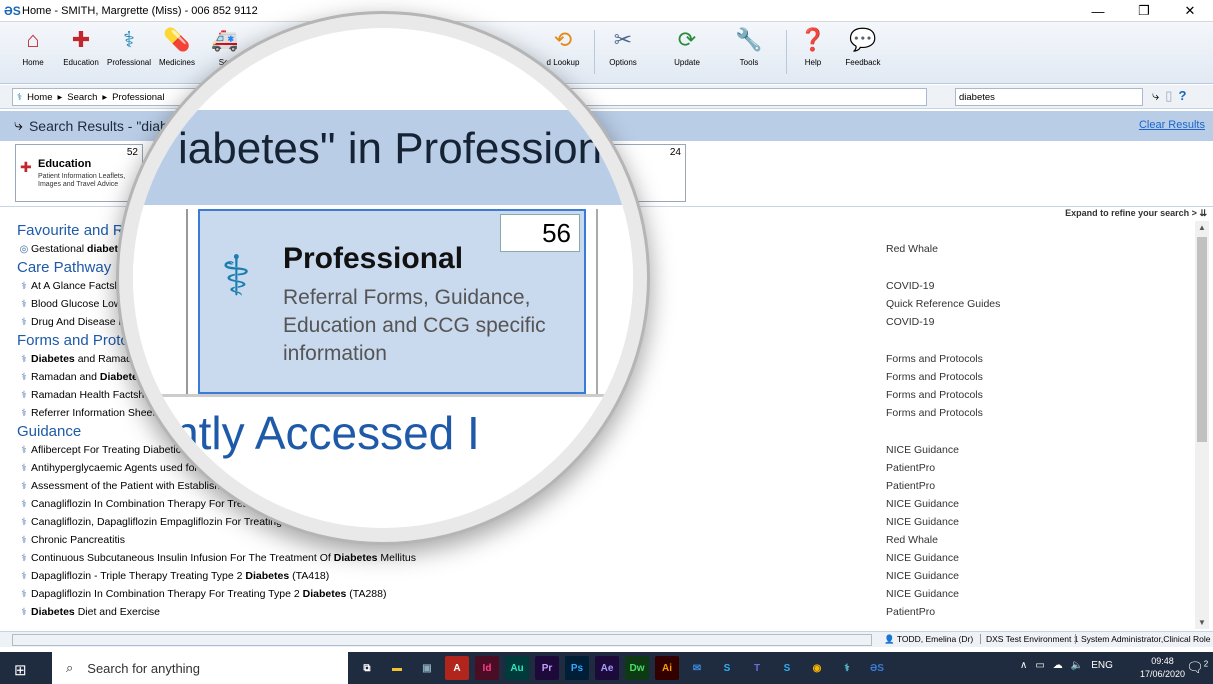 The image size is (1213, 684). What do you see at coordinates (697, 668) in the screenshot?
I see `outlook-icon: ✉` at bounding box center [697, 668].